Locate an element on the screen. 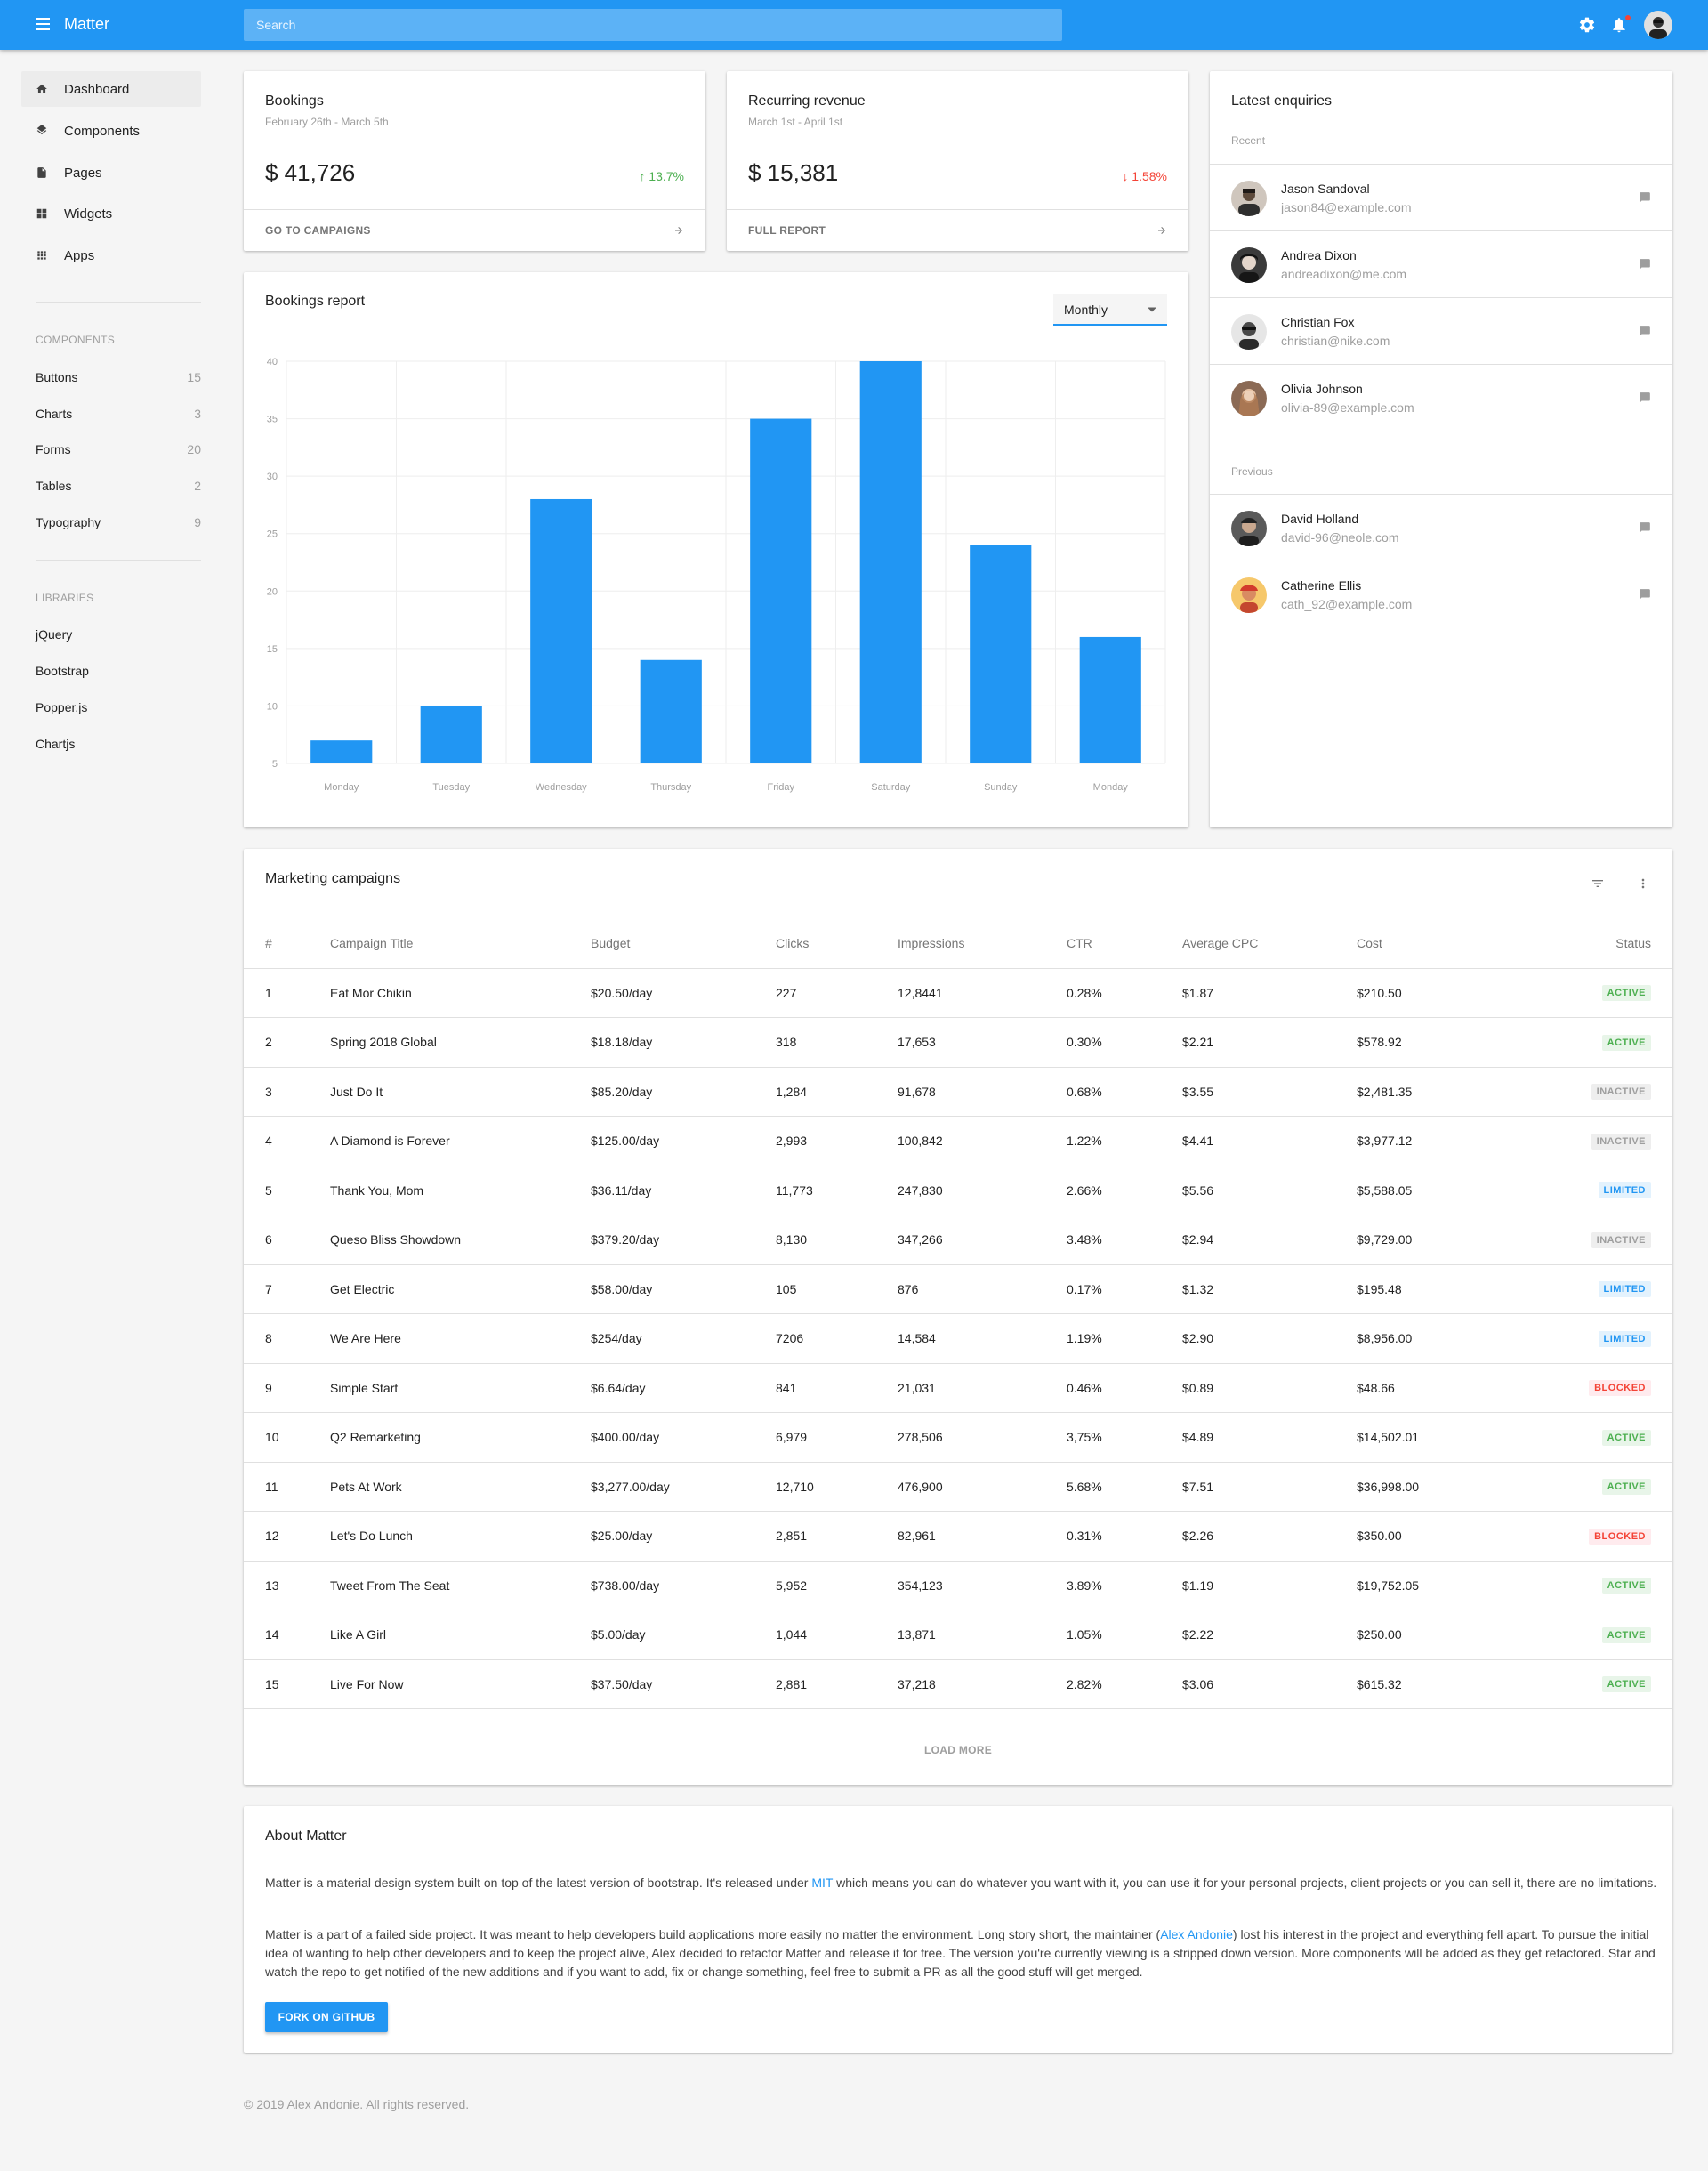 Image resolution: width=1708 pixels, height=2171 pixels. table-cell: 13,871 is located at coordinates (982, 1635).